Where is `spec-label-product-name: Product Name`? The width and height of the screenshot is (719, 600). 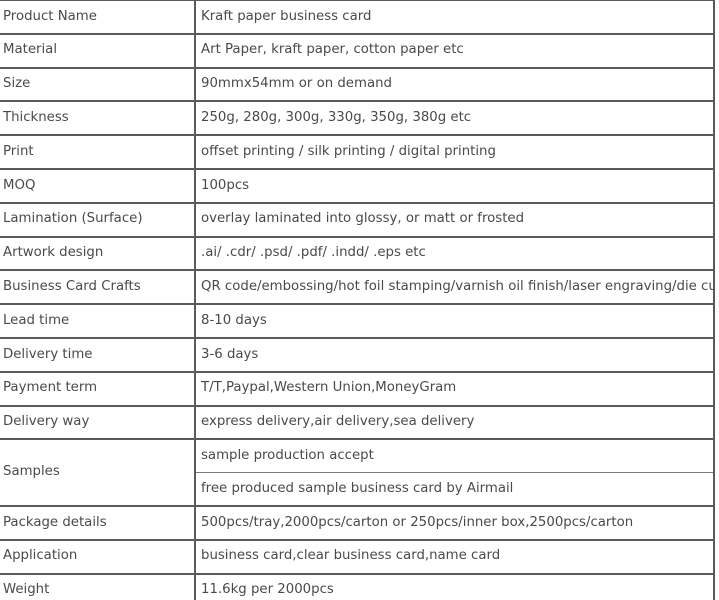
spec-label-product-name: Product Name is located at coordinates (98, 17).